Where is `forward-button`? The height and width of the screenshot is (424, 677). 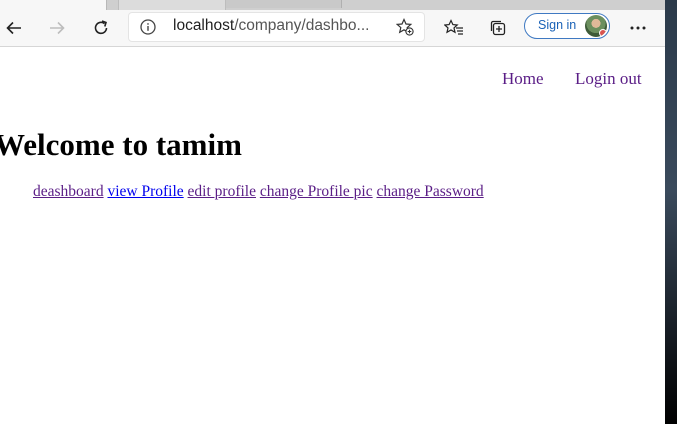
forward-button is located at coordinates (57, 28).